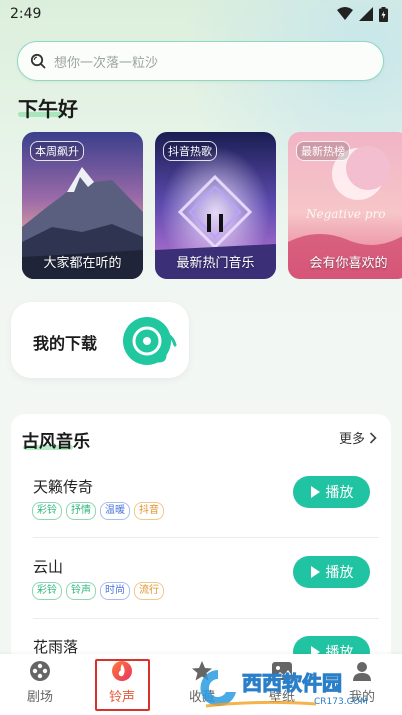 Image resolution: width=402 pixels, height=715 pixels. I want to click on signal-icon, so click(366, 14).